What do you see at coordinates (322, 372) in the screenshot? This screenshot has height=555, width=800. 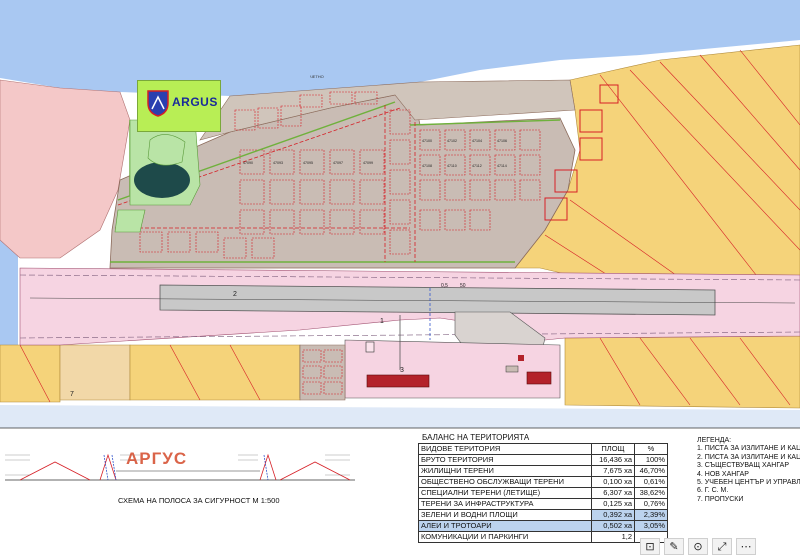 I see `residential-block-bottom` at bounding box center [322, 372].